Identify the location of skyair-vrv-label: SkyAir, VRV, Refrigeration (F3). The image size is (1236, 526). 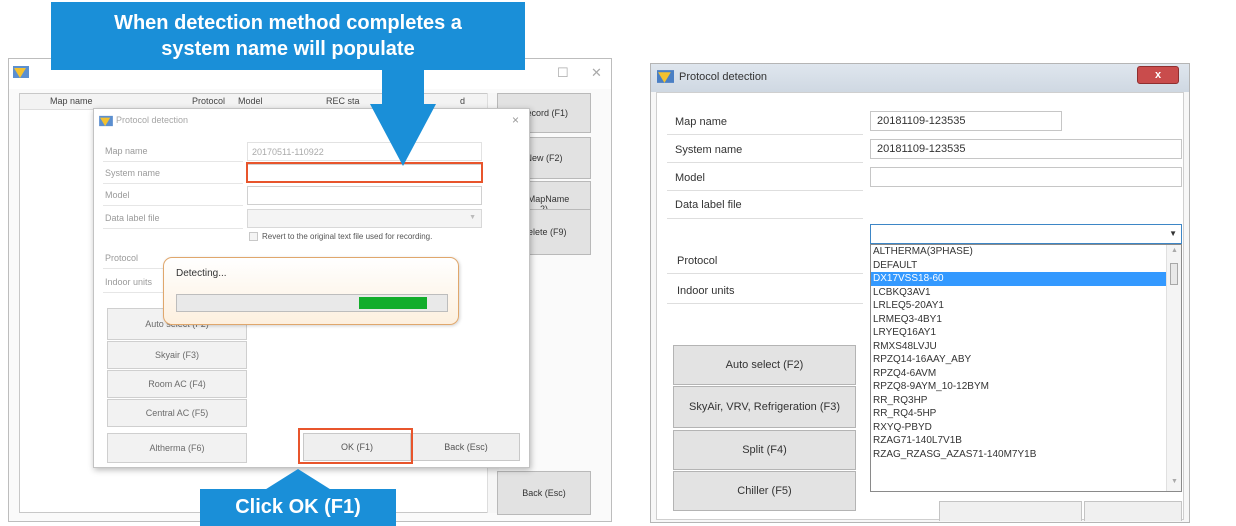
(764, 407).